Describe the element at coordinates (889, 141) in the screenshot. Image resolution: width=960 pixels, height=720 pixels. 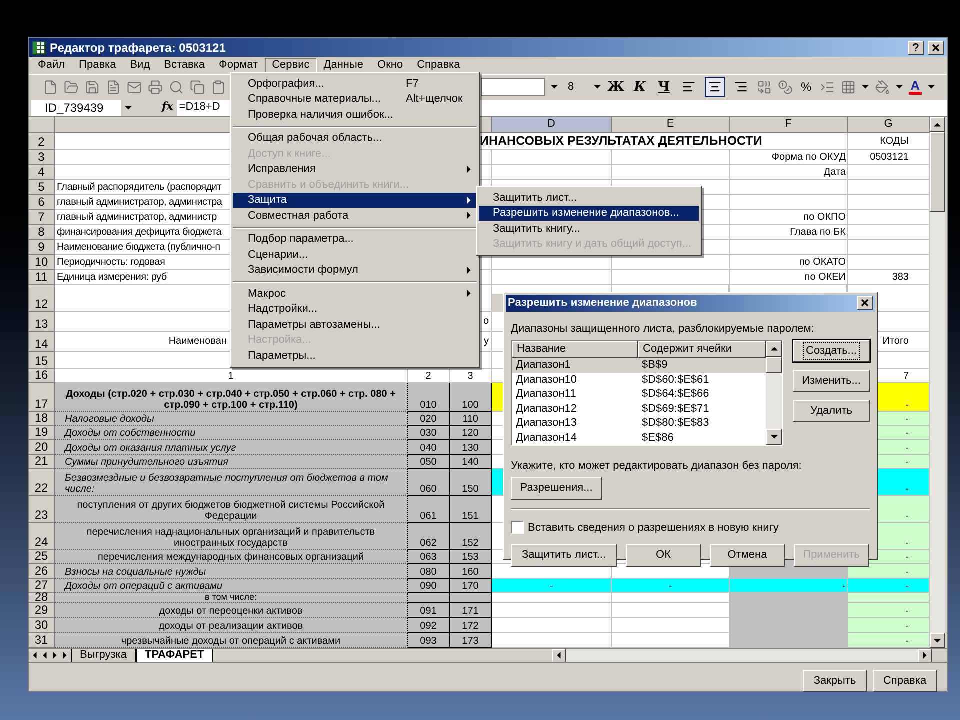
I see `table-cell: КОДЫ` at that location.